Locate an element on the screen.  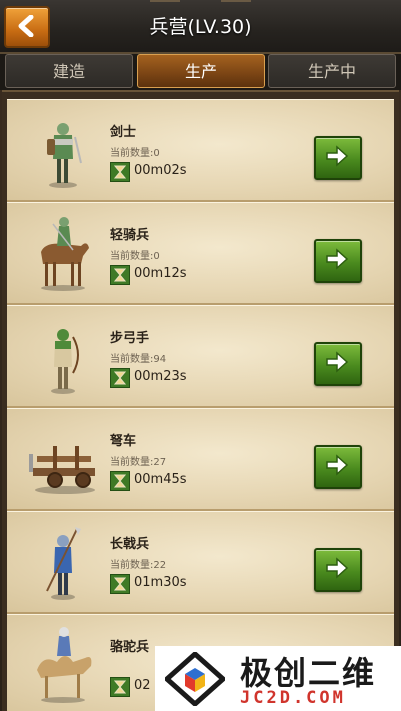
unit-row-swordsman: 剑士 当前数量:0 00m02s is located at coordinates (200, 150).